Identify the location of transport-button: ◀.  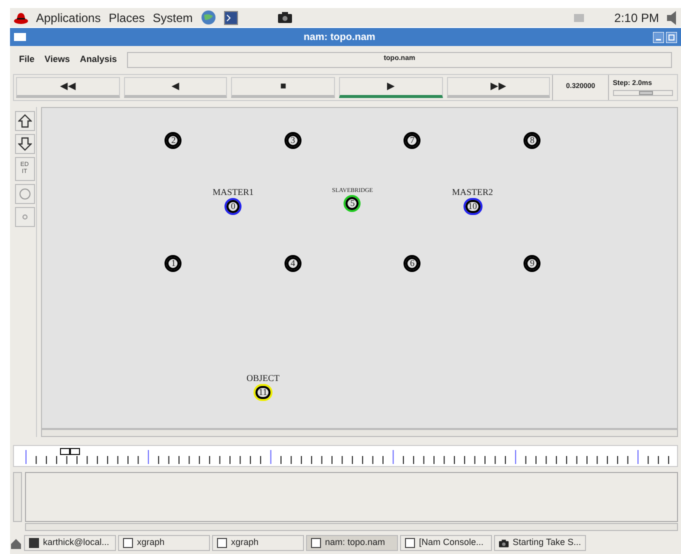
(176, 87).